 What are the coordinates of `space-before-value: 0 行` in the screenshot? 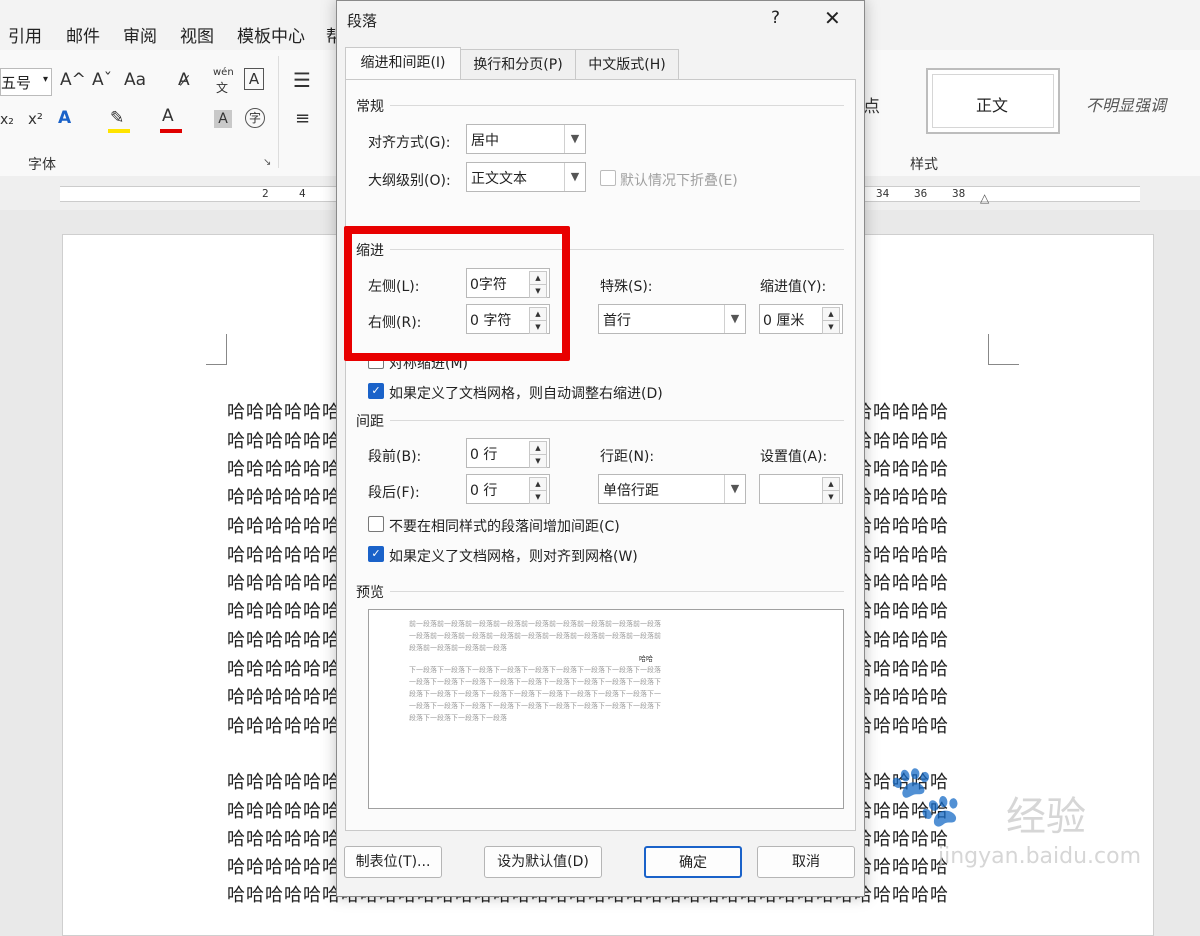 It's located at (484, 455).